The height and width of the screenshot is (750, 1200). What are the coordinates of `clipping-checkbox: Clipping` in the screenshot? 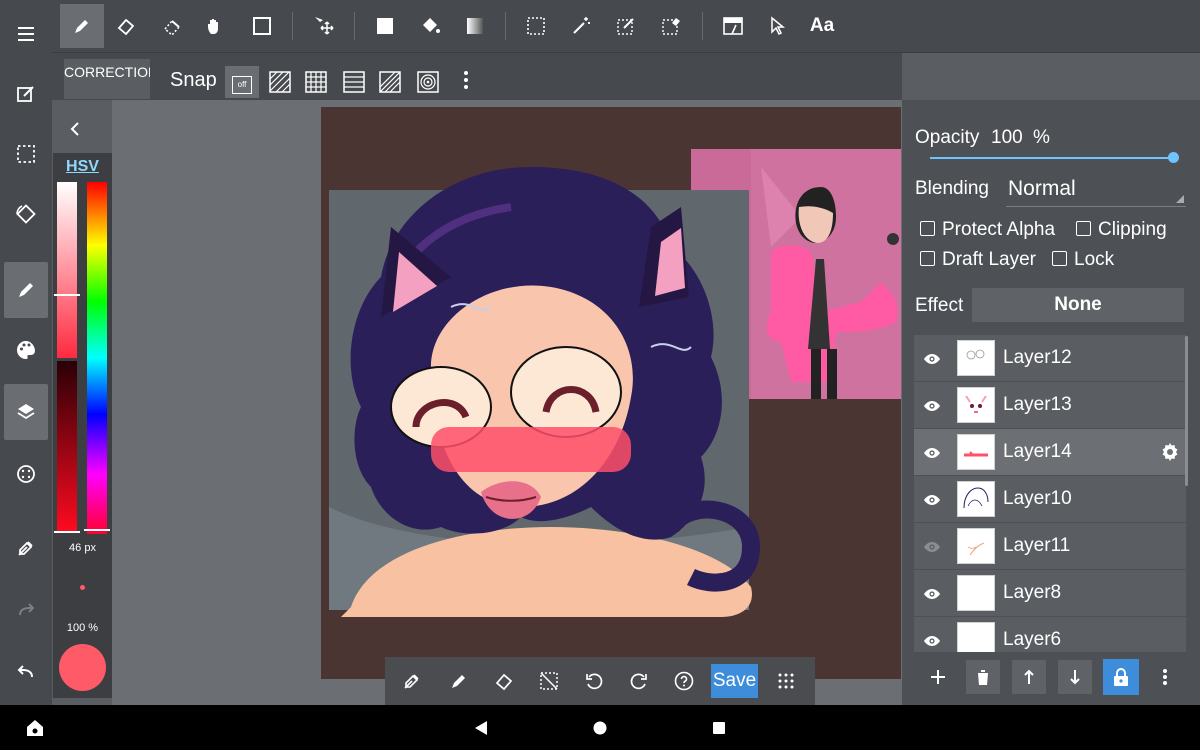 It's located at (1121, 230).